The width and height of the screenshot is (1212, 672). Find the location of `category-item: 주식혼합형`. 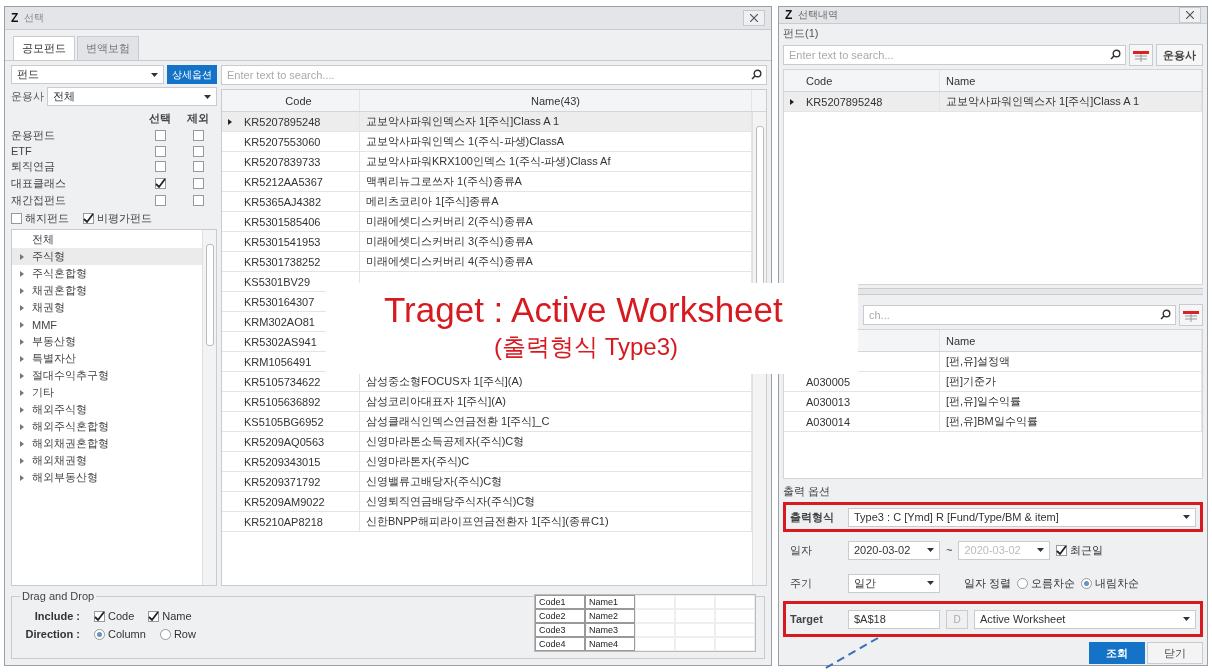

category-item: 주식혼합형 is located at coordinates (107, 273).